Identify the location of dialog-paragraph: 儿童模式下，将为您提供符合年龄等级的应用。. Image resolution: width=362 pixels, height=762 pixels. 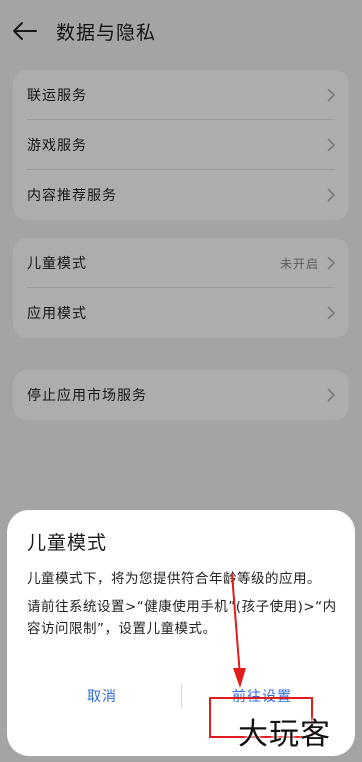
(174, 579).